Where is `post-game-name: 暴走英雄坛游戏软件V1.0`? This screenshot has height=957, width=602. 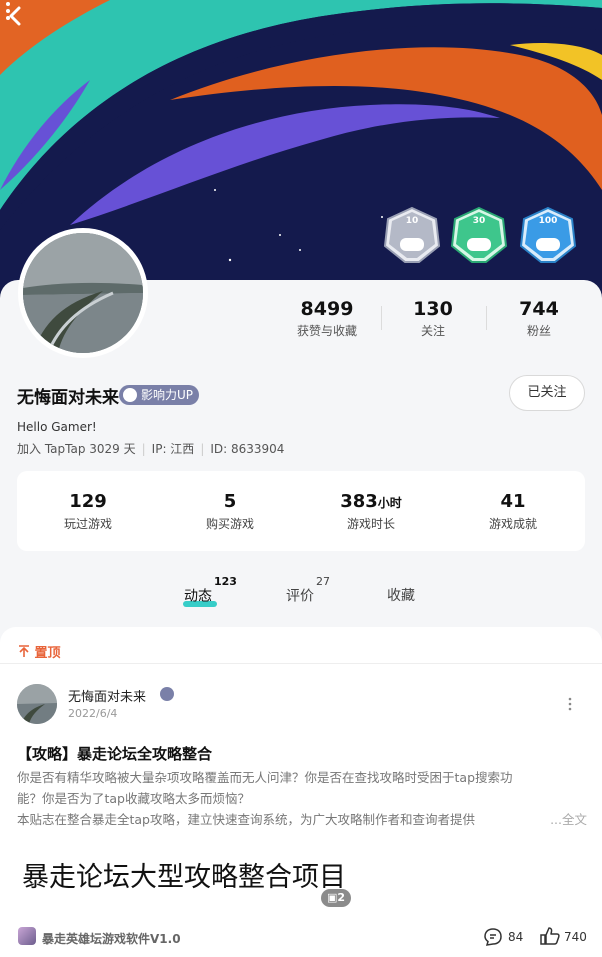
post-game-name: 暴走英雄坛游戏软件V1.0 is located at coordinates (111, 938).